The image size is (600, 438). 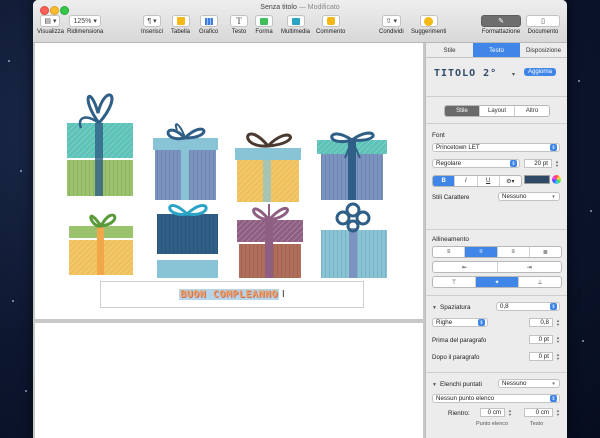 What do you see at coordinates (558, 322) in the screenshot?
I see `line-spacing-stepper: ▲ ▼` at bounding box center [558, 322].